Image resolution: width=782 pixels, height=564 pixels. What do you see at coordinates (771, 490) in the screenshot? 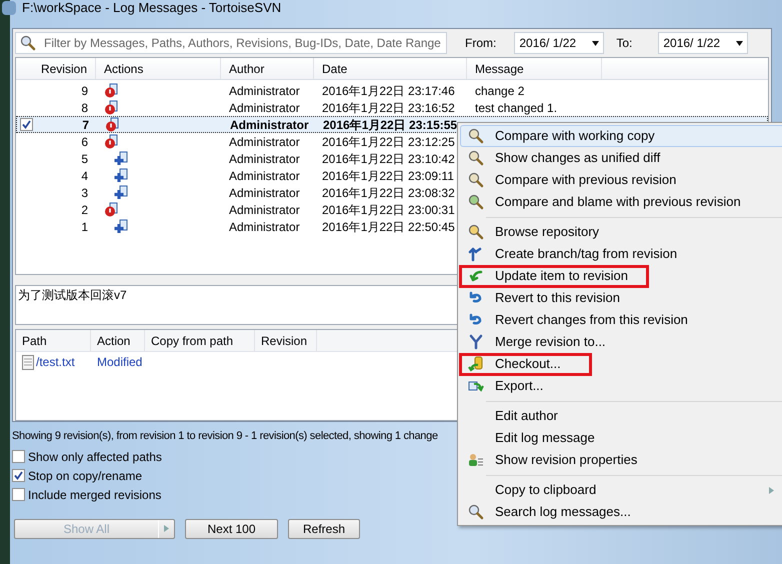
I see `submenu-arrow-icon` at bounding box center [771, 490].